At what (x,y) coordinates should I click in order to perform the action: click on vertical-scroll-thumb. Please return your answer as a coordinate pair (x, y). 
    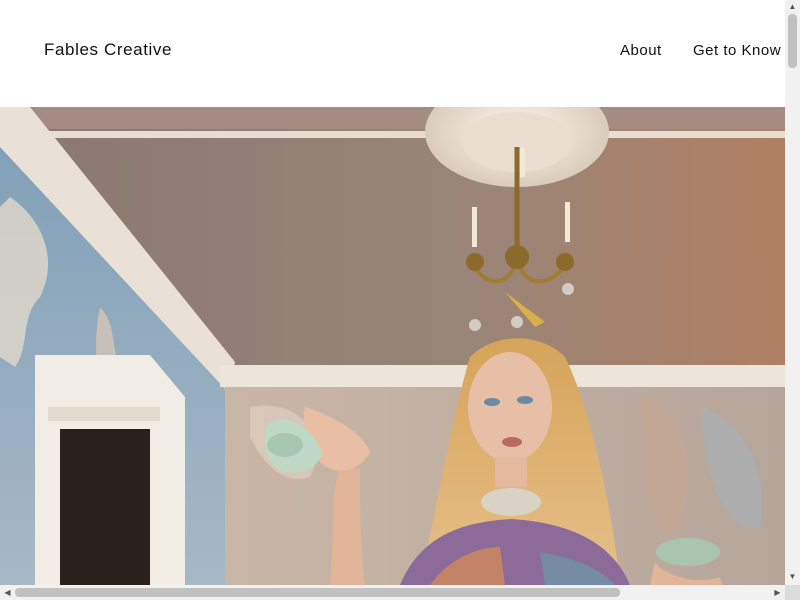
    Looking at the image, I should click on (792, 41).